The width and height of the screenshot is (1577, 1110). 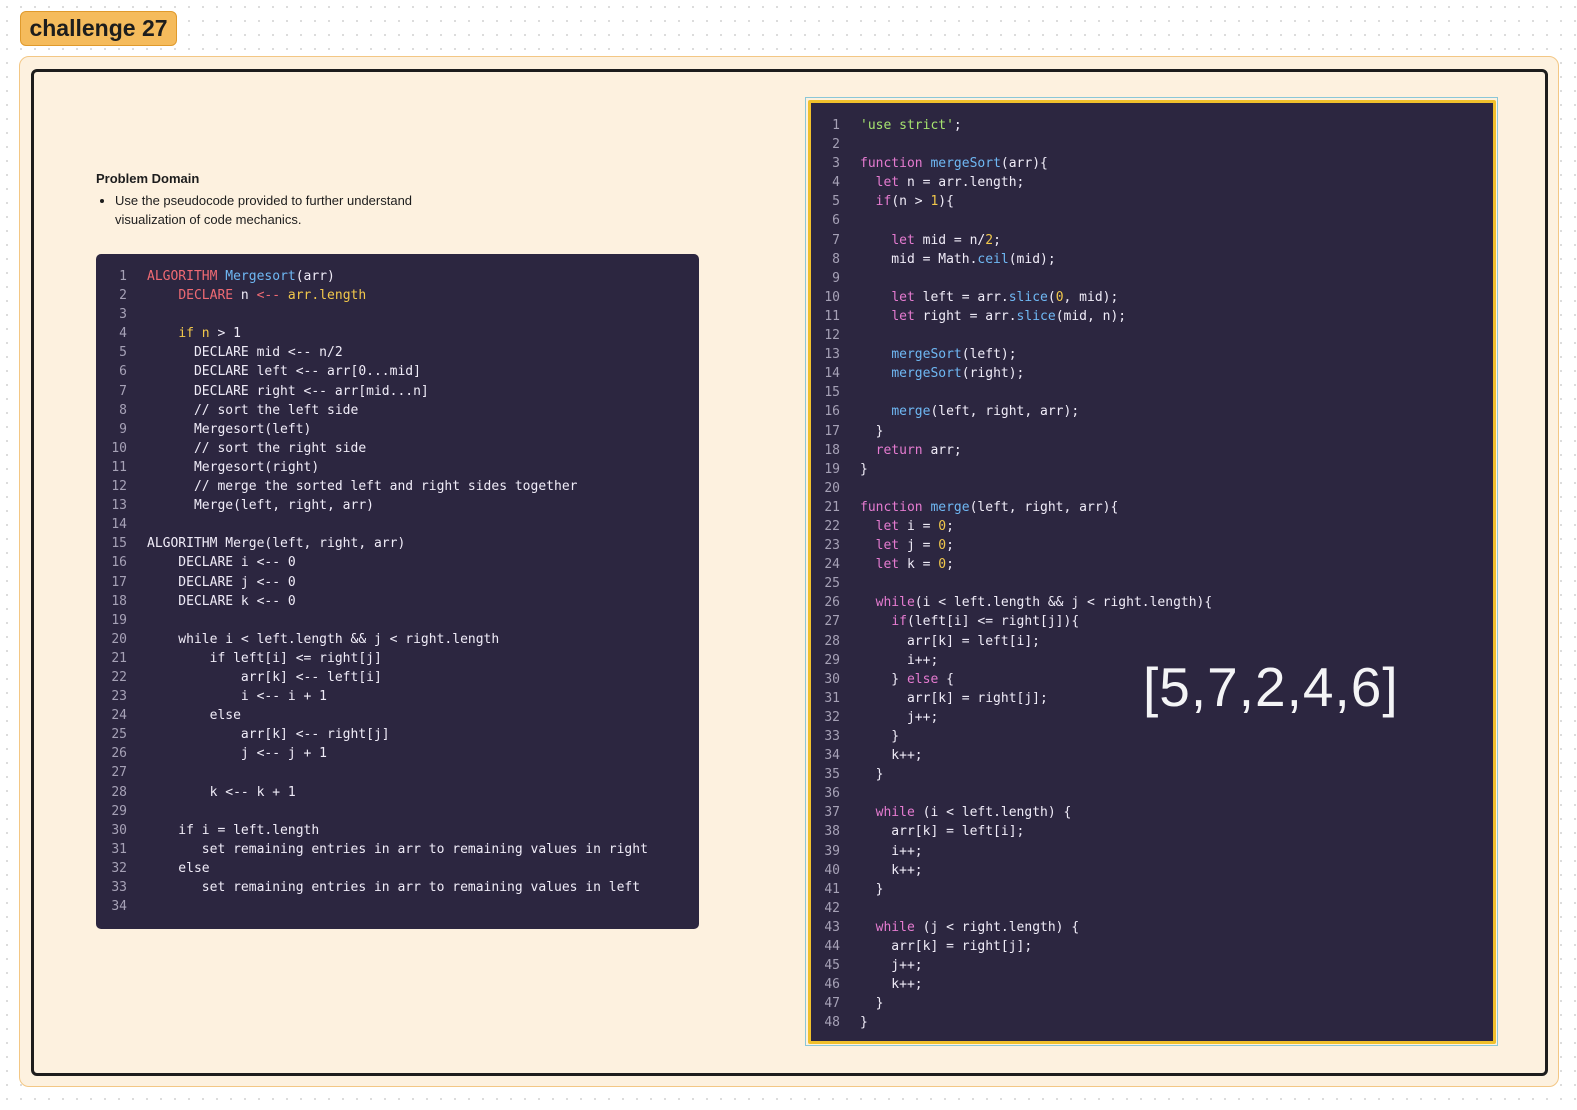 I want to click on line-number: 4, so click(x=123, y=334).